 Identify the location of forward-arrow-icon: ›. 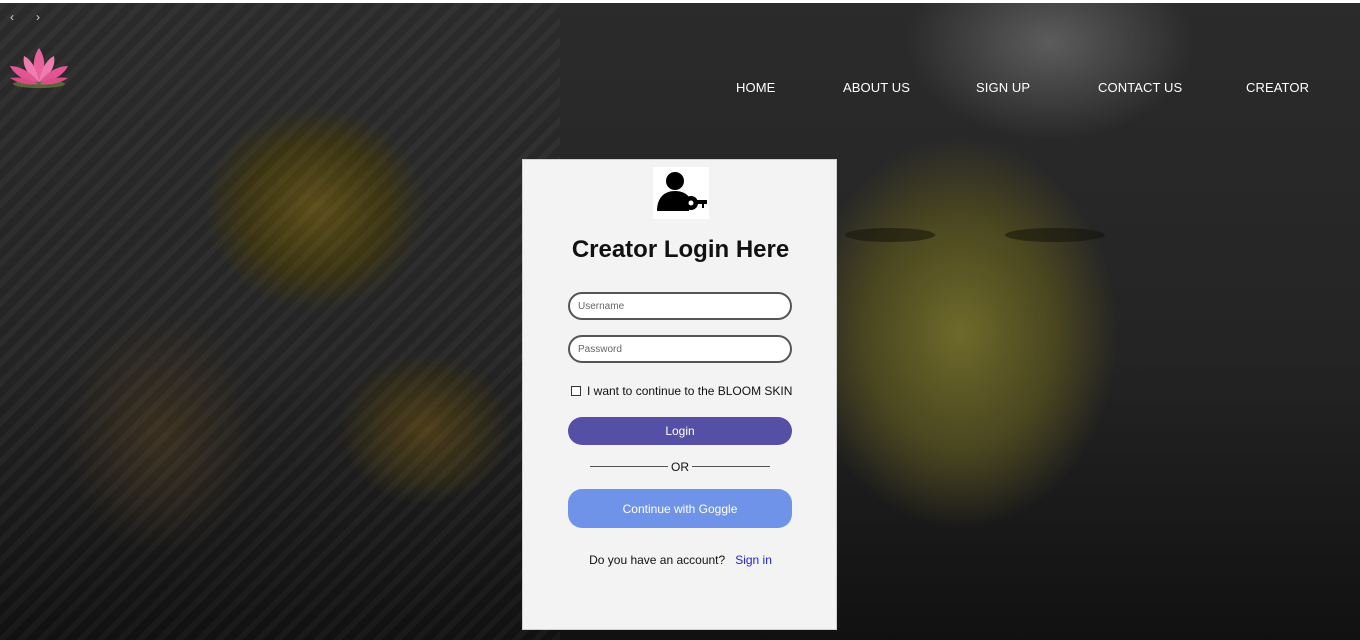
(38, 17).